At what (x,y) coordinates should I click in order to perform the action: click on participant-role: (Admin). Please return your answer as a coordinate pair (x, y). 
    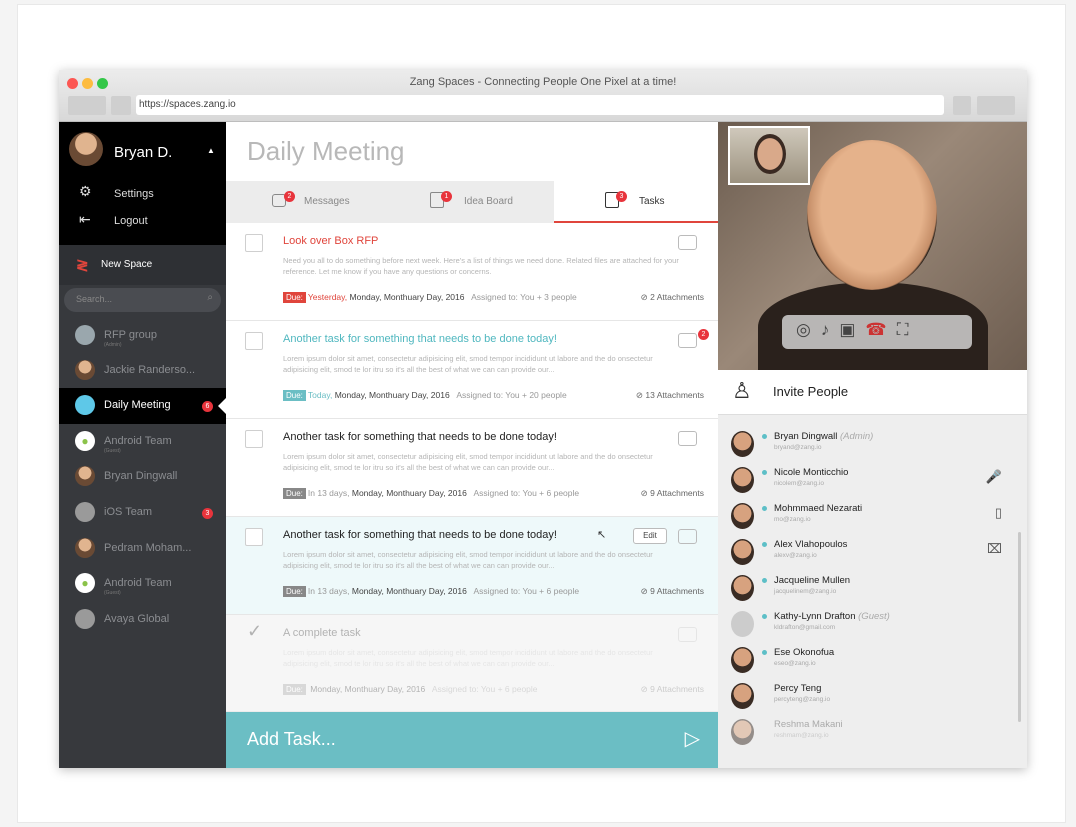
    Looking at the image, I should click on (857, 436).